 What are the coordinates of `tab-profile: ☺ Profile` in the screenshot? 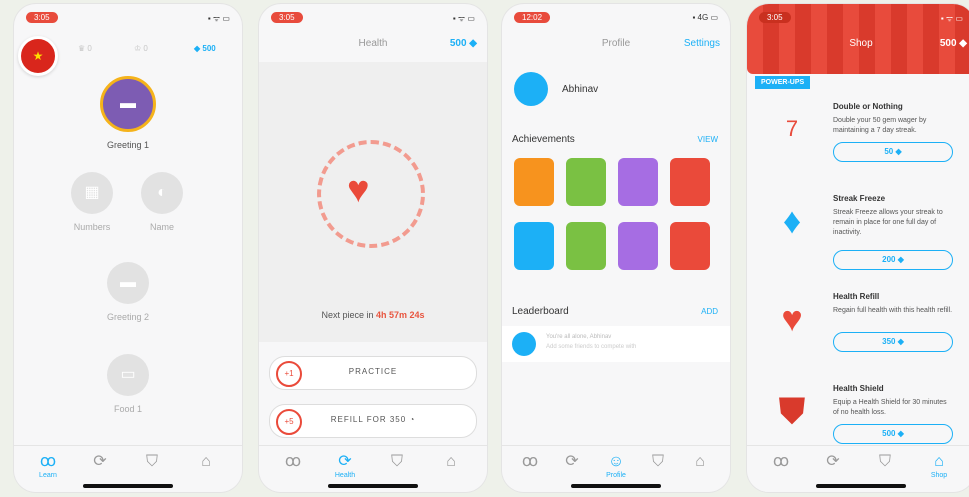 It's located at (616, 465).